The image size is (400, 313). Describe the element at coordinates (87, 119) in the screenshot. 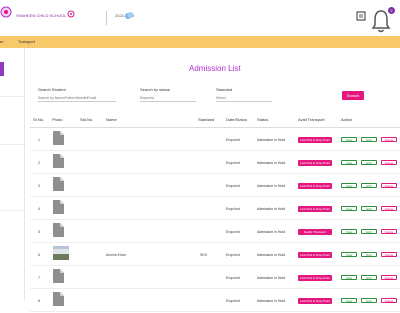

I see `col-header-stdno: Std No.` at that location.